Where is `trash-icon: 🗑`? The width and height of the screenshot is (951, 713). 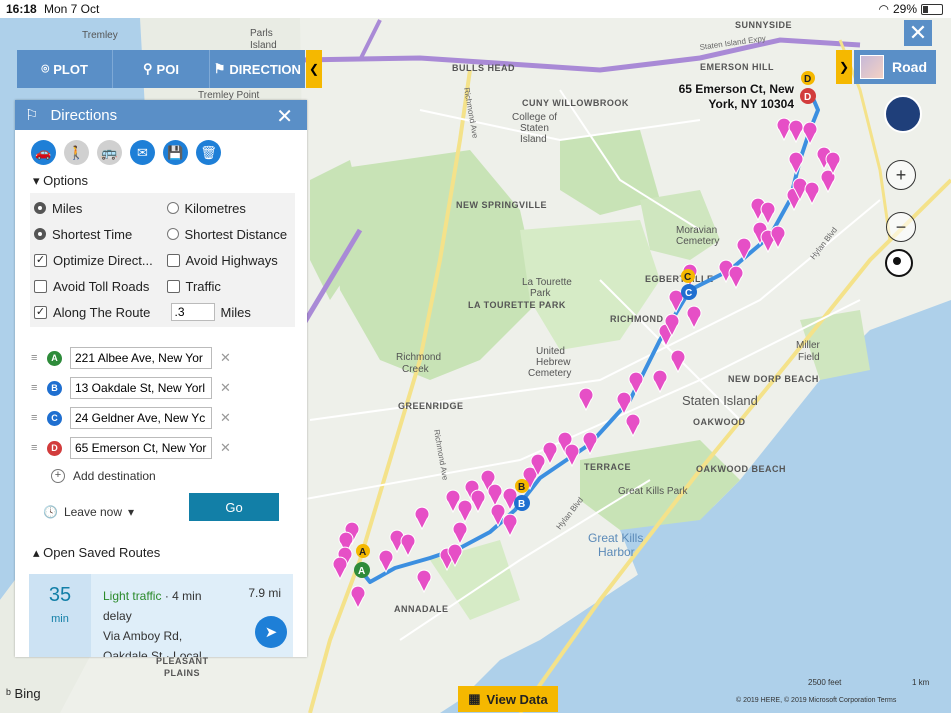 trash-icon: 🗑 is located at coordinates (208, 152).